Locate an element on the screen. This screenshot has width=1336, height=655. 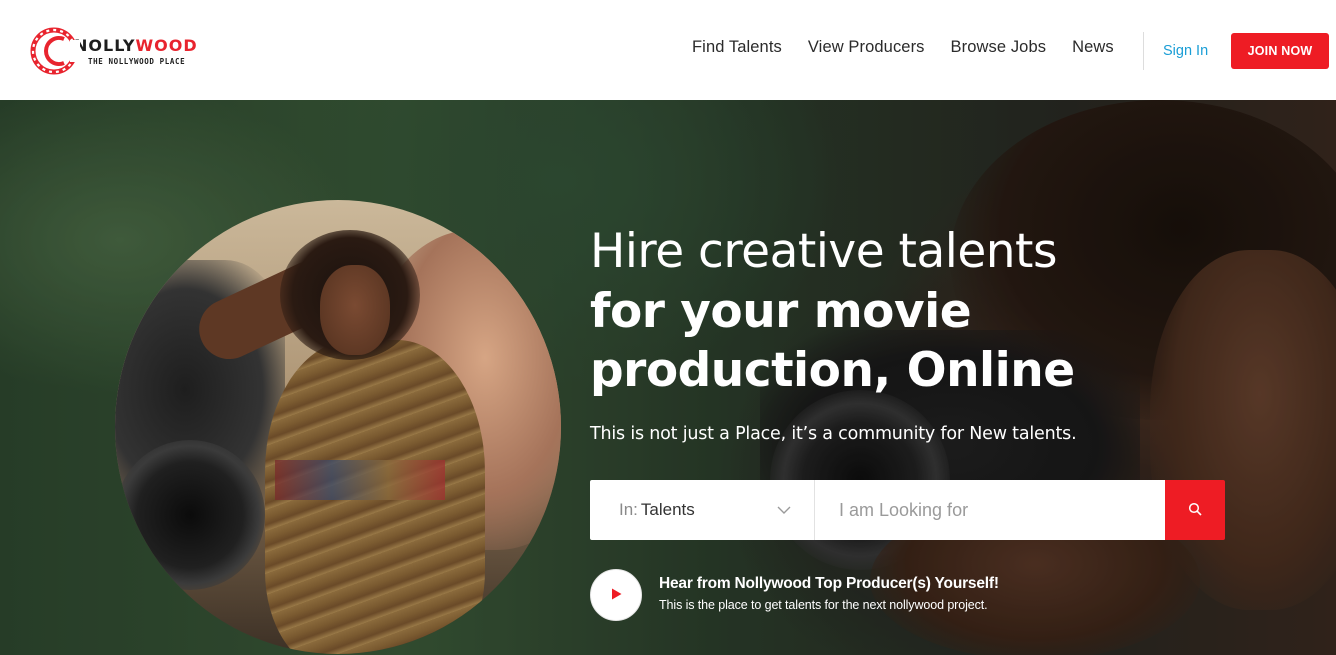
nav-divider is located at coordinates (1143, 51).